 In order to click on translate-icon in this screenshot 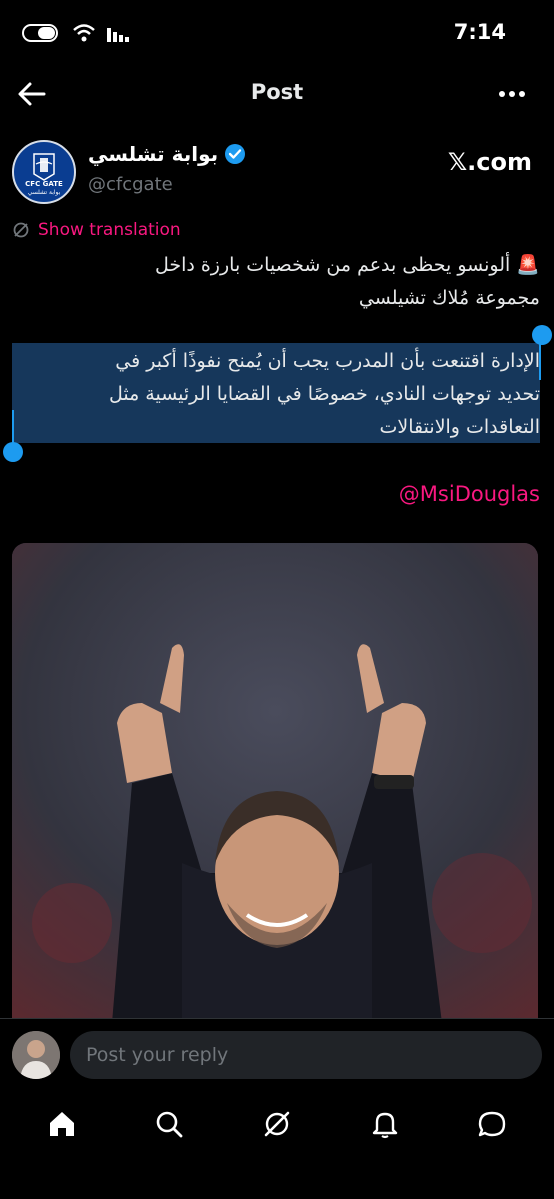, I will do `click(21, 230)`.